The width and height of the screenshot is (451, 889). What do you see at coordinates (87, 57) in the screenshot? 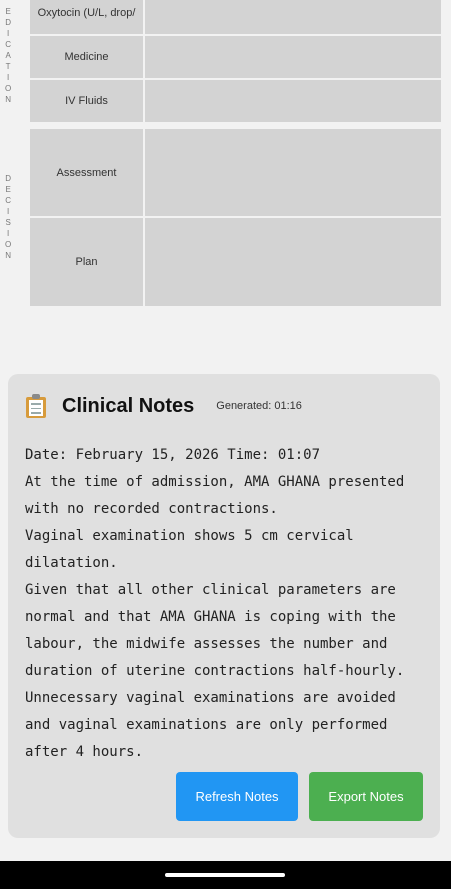
I see `row-label: Medicine` at bounding box center [87, 57].